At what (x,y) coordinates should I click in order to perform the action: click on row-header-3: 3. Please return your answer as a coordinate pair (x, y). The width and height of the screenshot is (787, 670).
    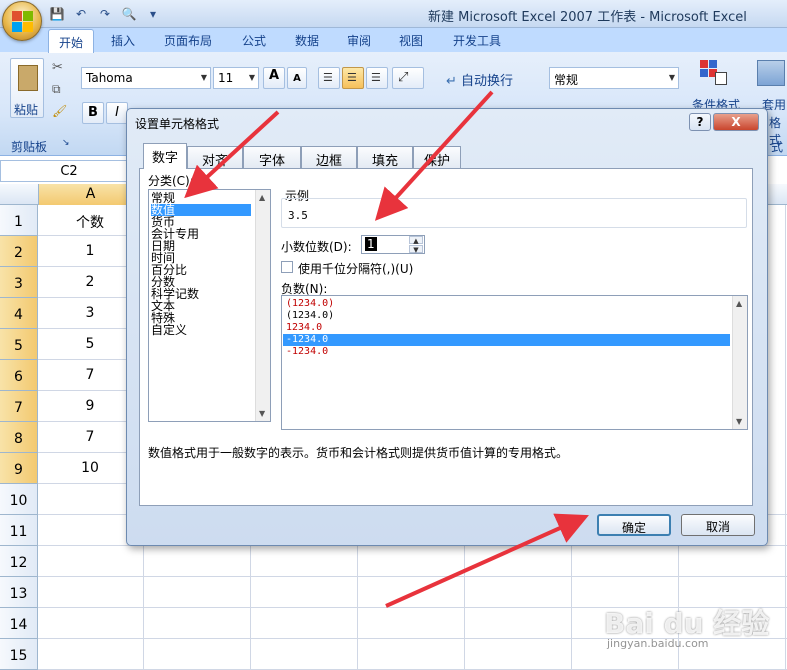
    Looking at the image, I should click on (19, 282).